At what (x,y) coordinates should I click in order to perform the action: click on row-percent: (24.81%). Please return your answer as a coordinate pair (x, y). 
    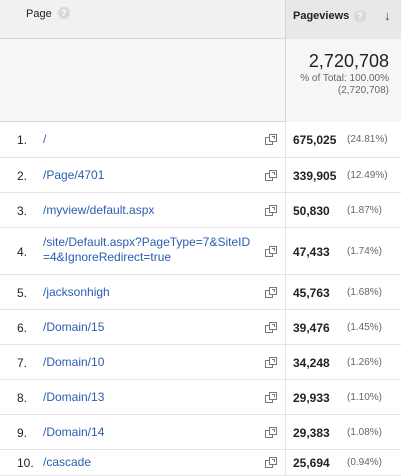
    Looking at the image, I should click on (367, 139).